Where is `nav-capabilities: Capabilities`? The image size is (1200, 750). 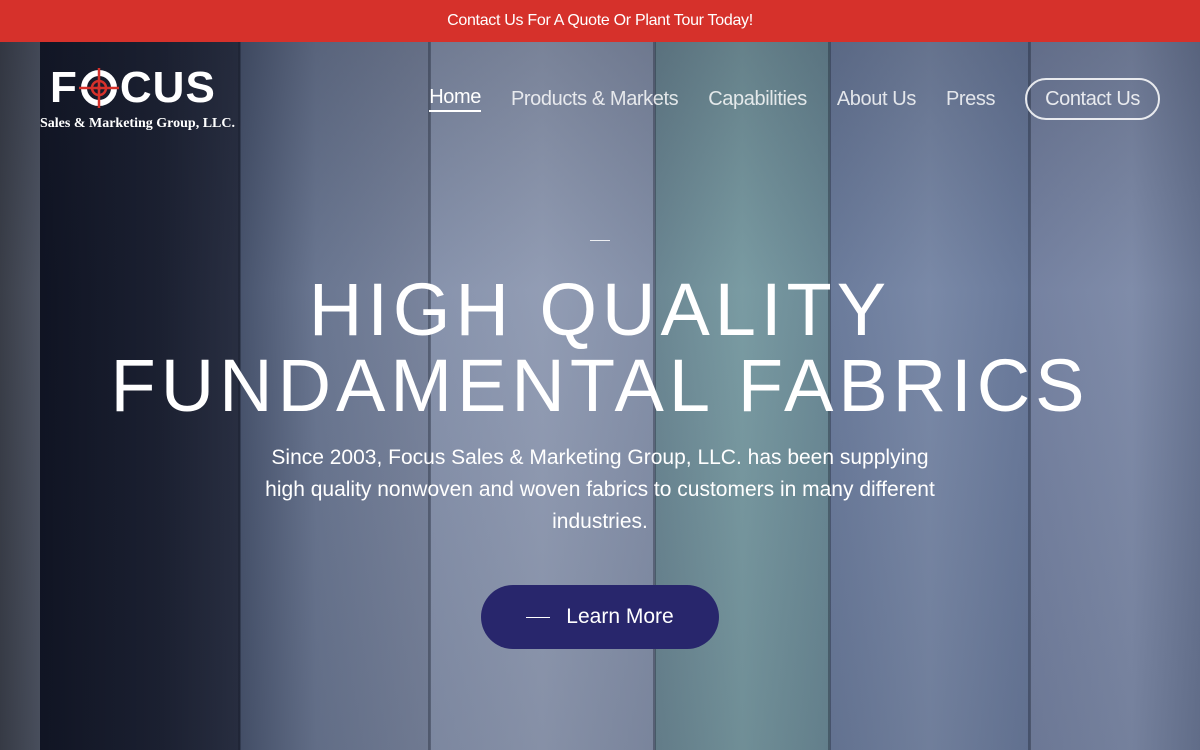 nav-capabilities: Capabilities is located at coordinates (757, 99).